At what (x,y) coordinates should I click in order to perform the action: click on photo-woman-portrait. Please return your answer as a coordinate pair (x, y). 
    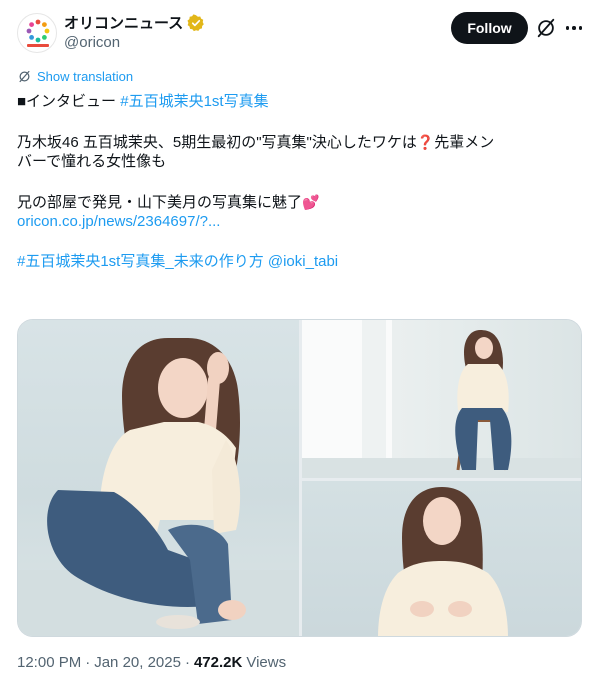
    Looking at the image, I should click on (441, 558).